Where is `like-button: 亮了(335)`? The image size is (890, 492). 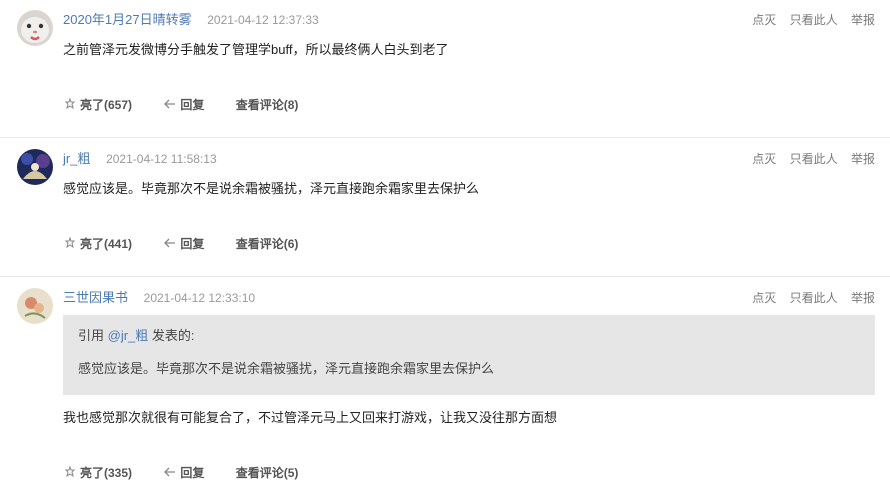 like-button: 亮了(335) is located at coordinates (97, 473).